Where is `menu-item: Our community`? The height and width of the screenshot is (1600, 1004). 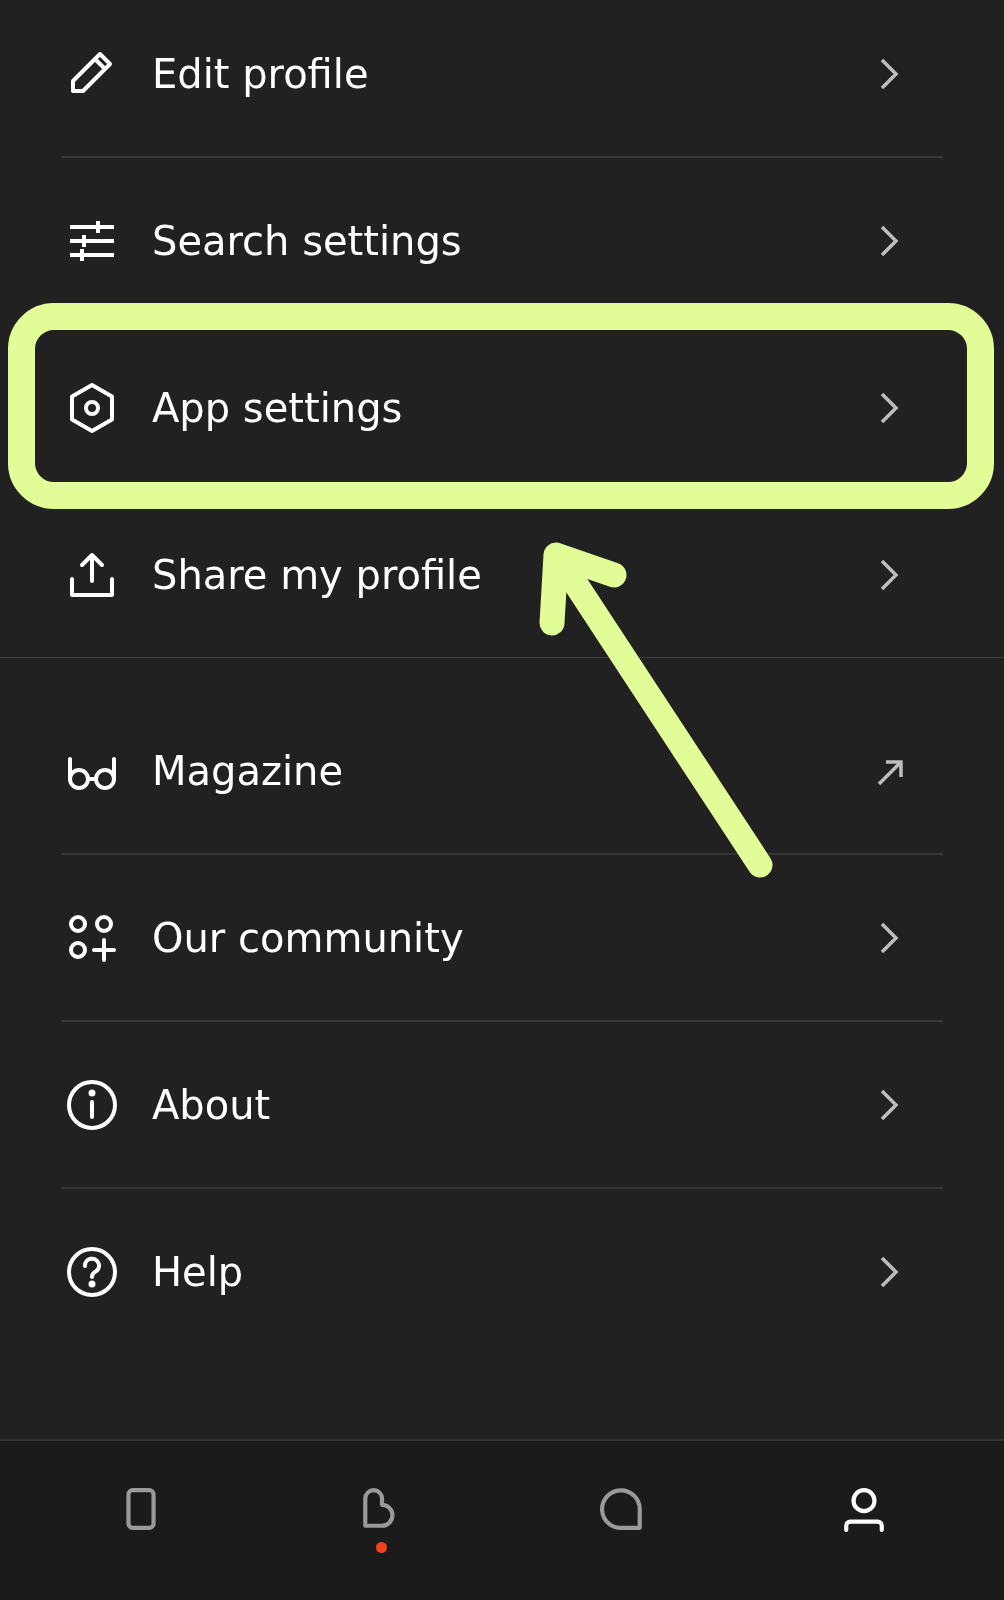 menu-item: Our community is located at coordinates (502, 937).